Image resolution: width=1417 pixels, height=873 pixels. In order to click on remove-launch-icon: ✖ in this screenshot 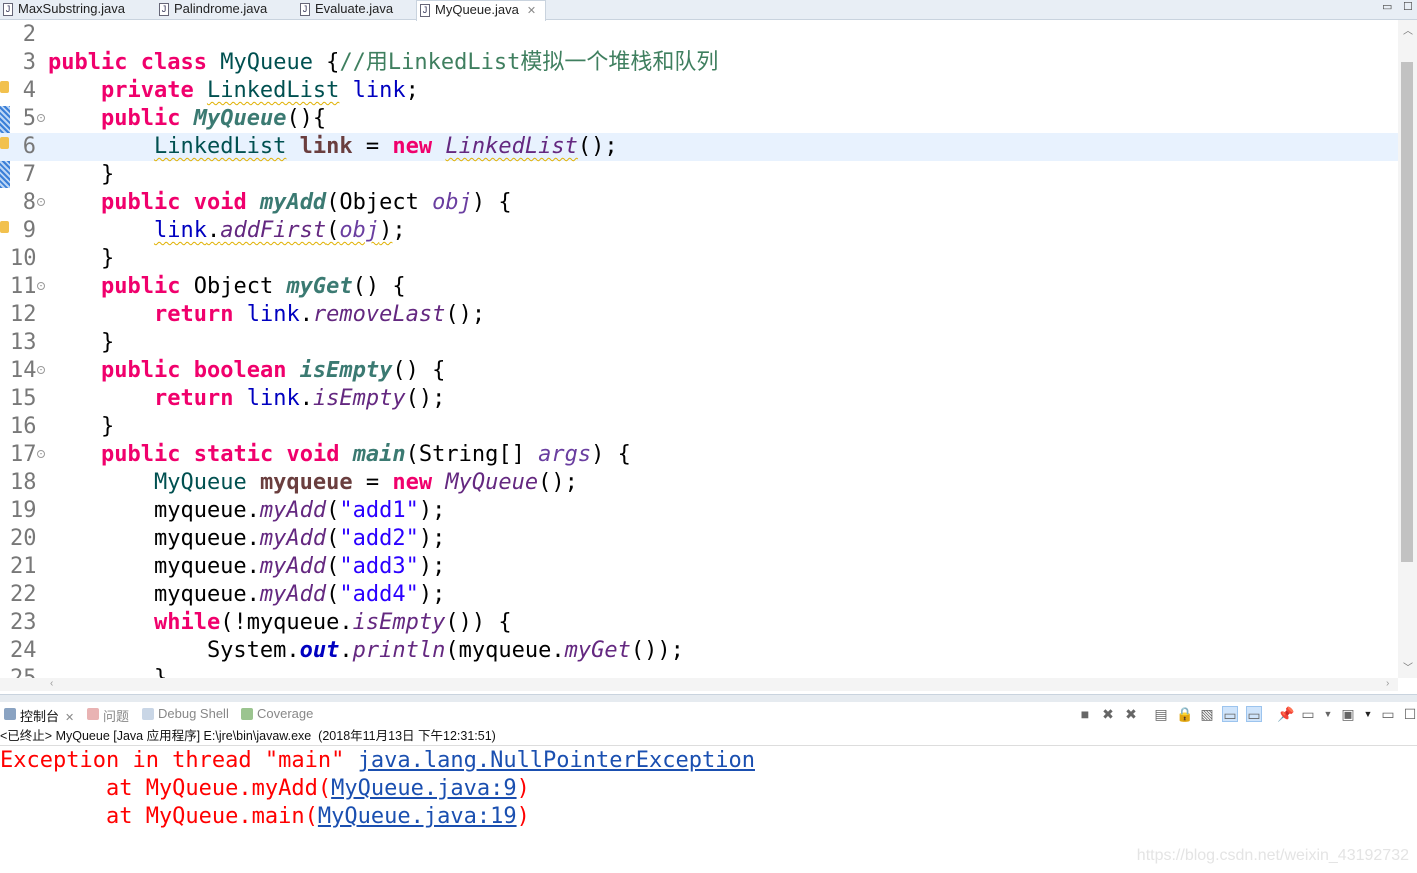, I will do `click(1108, 714)`.